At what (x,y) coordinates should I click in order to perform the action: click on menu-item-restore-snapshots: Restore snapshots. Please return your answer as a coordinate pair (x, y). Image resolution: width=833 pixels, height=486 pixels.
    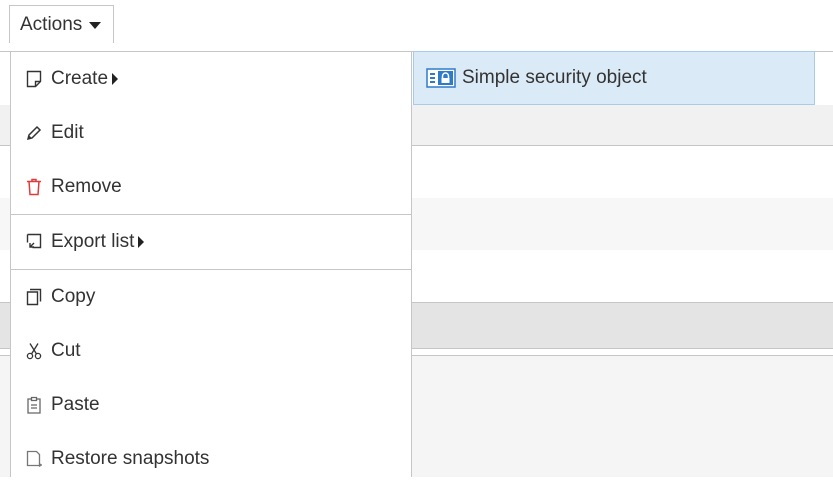
    Looking at the image, I should click on (211, 459).